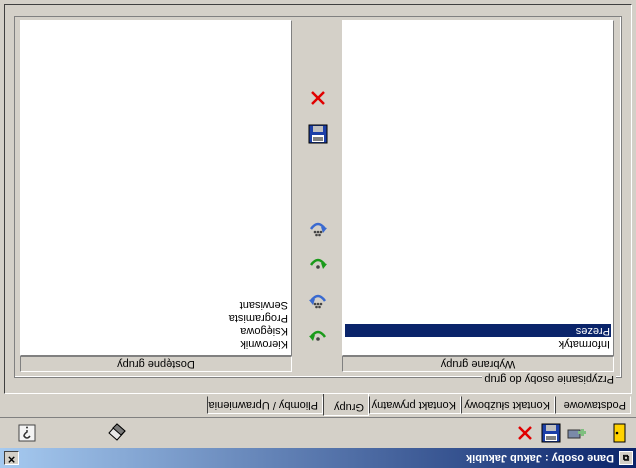 The width and height of the screenshot is (636, 468). I want to click on add-person-button, so click(577, 433).